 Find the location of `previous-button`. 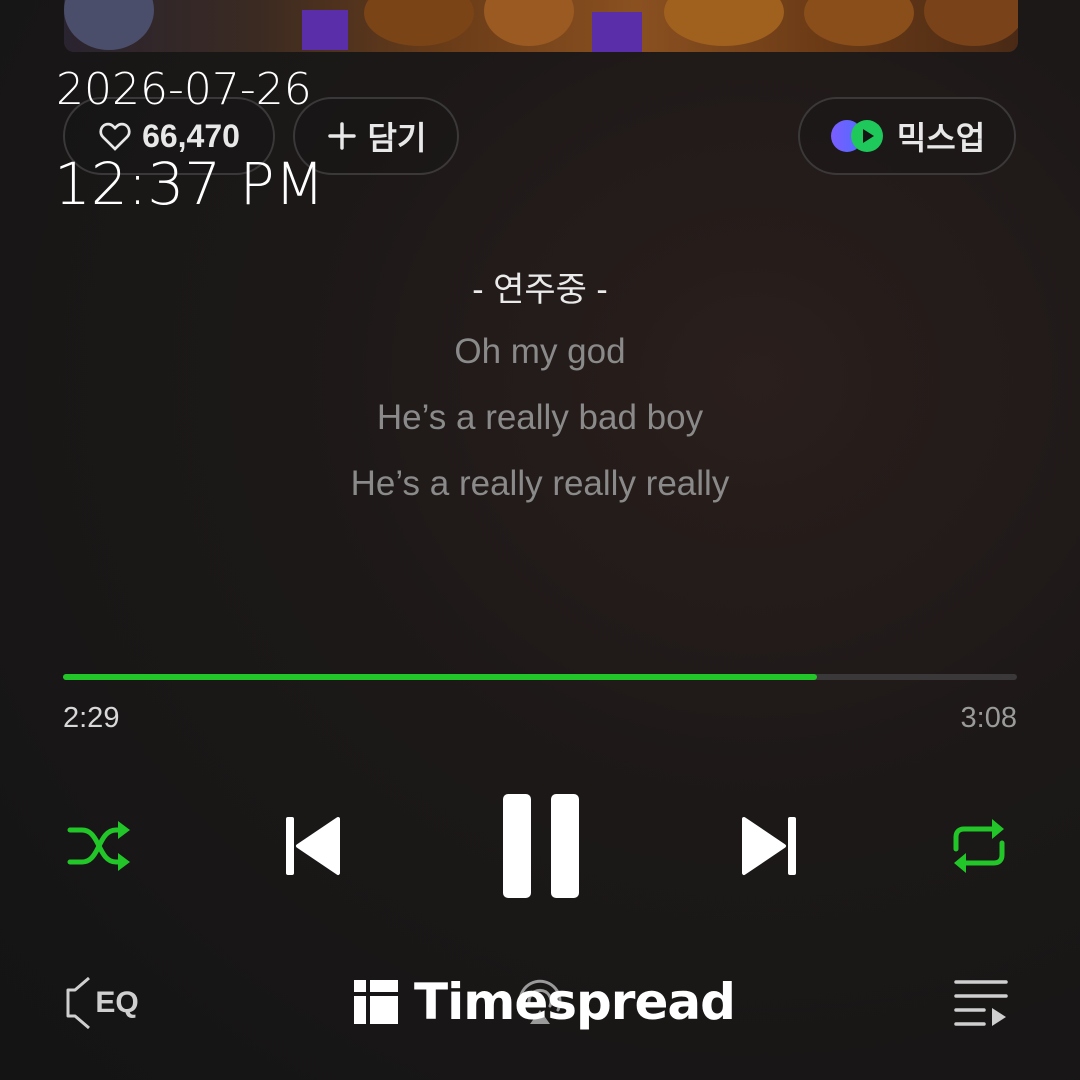

previous-button is located at coordinates (312, 846).